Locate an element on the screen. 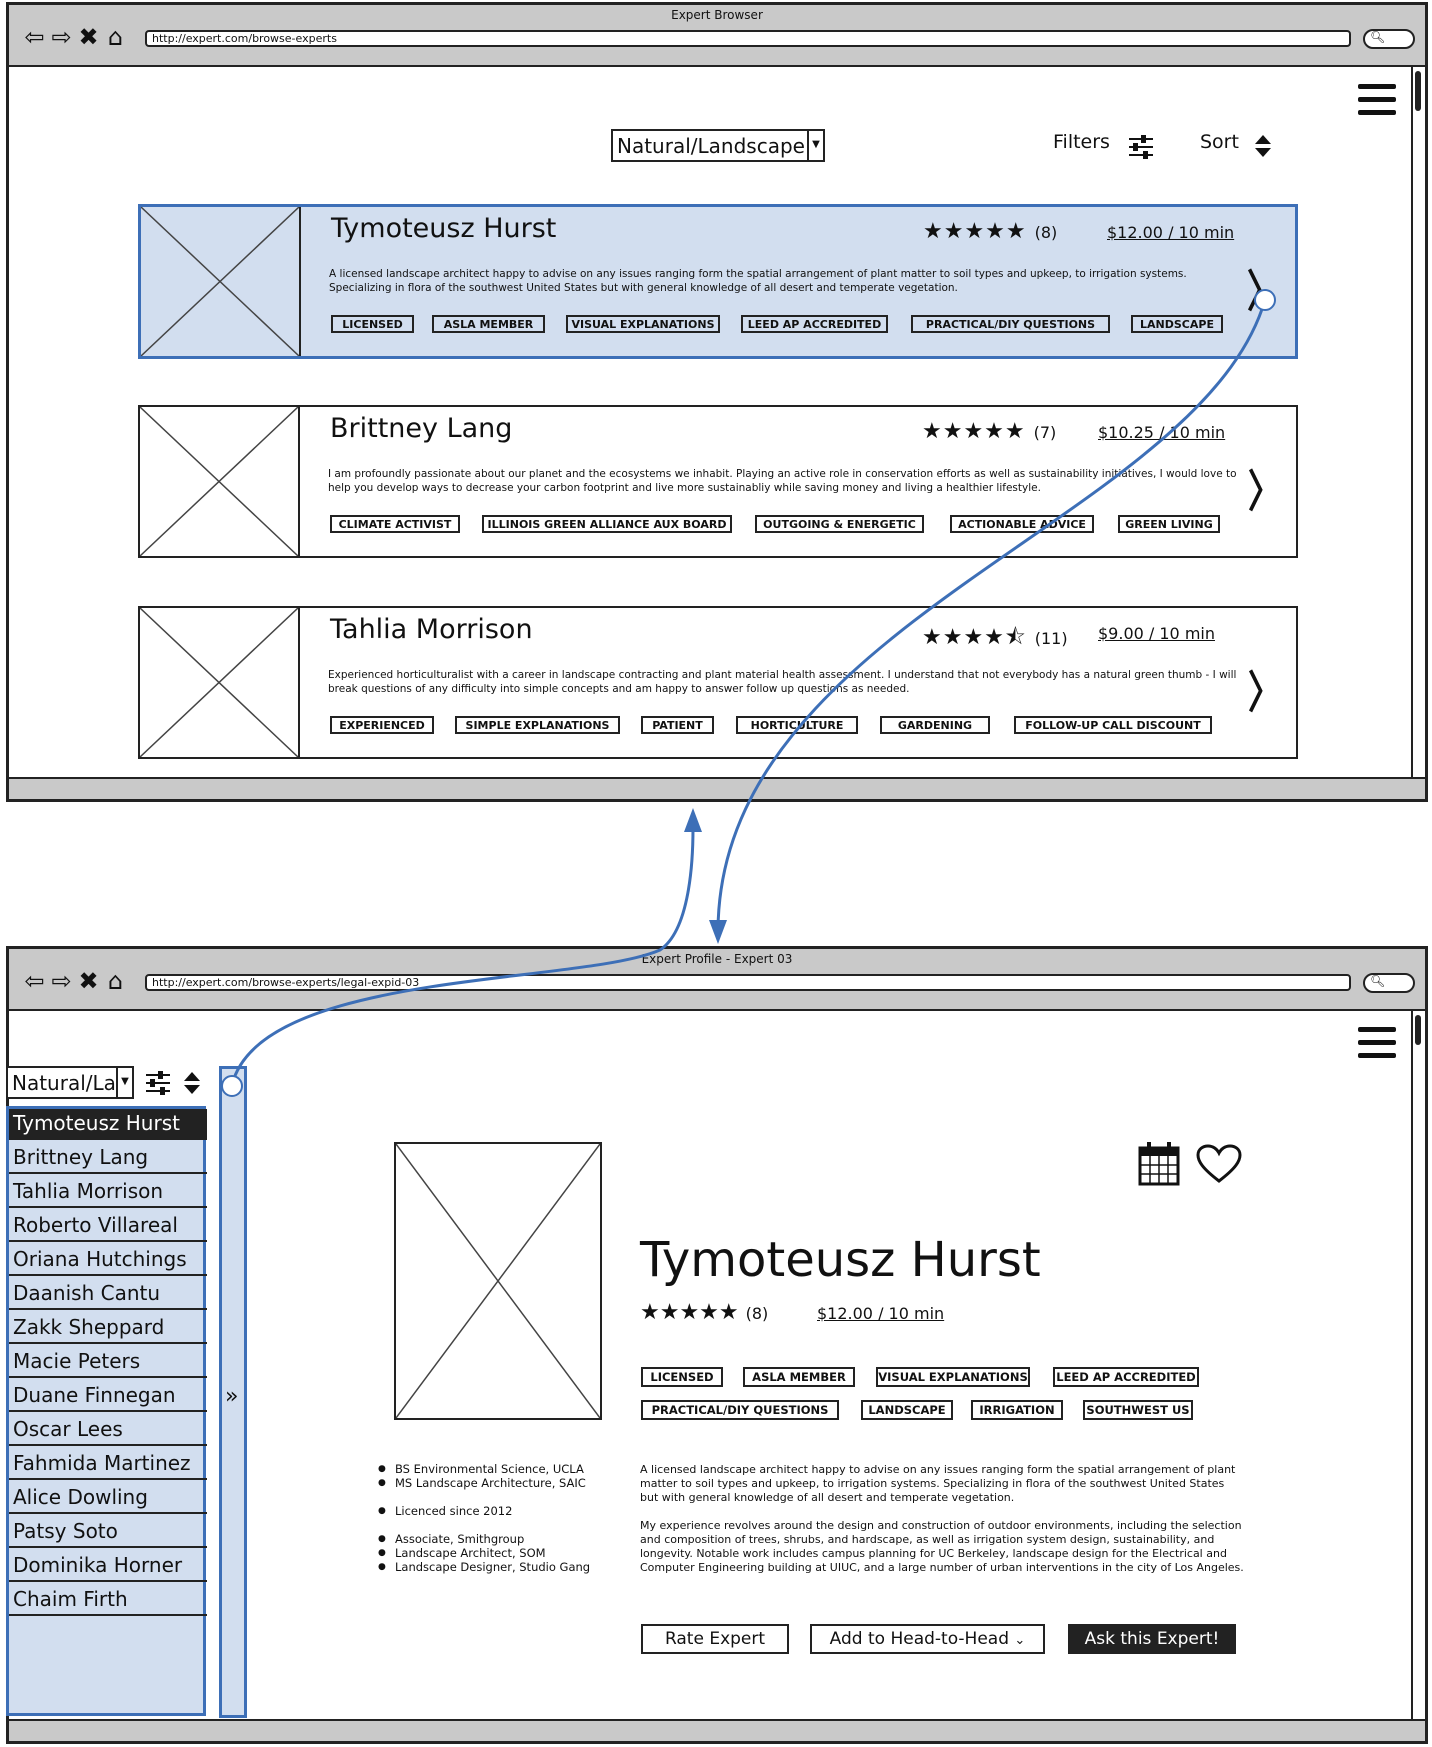 Image resolution: width=1432 pixels, height=1747 pixels. sidebar-item: Oriana Hutchings is located at coordinates (108, 1260).